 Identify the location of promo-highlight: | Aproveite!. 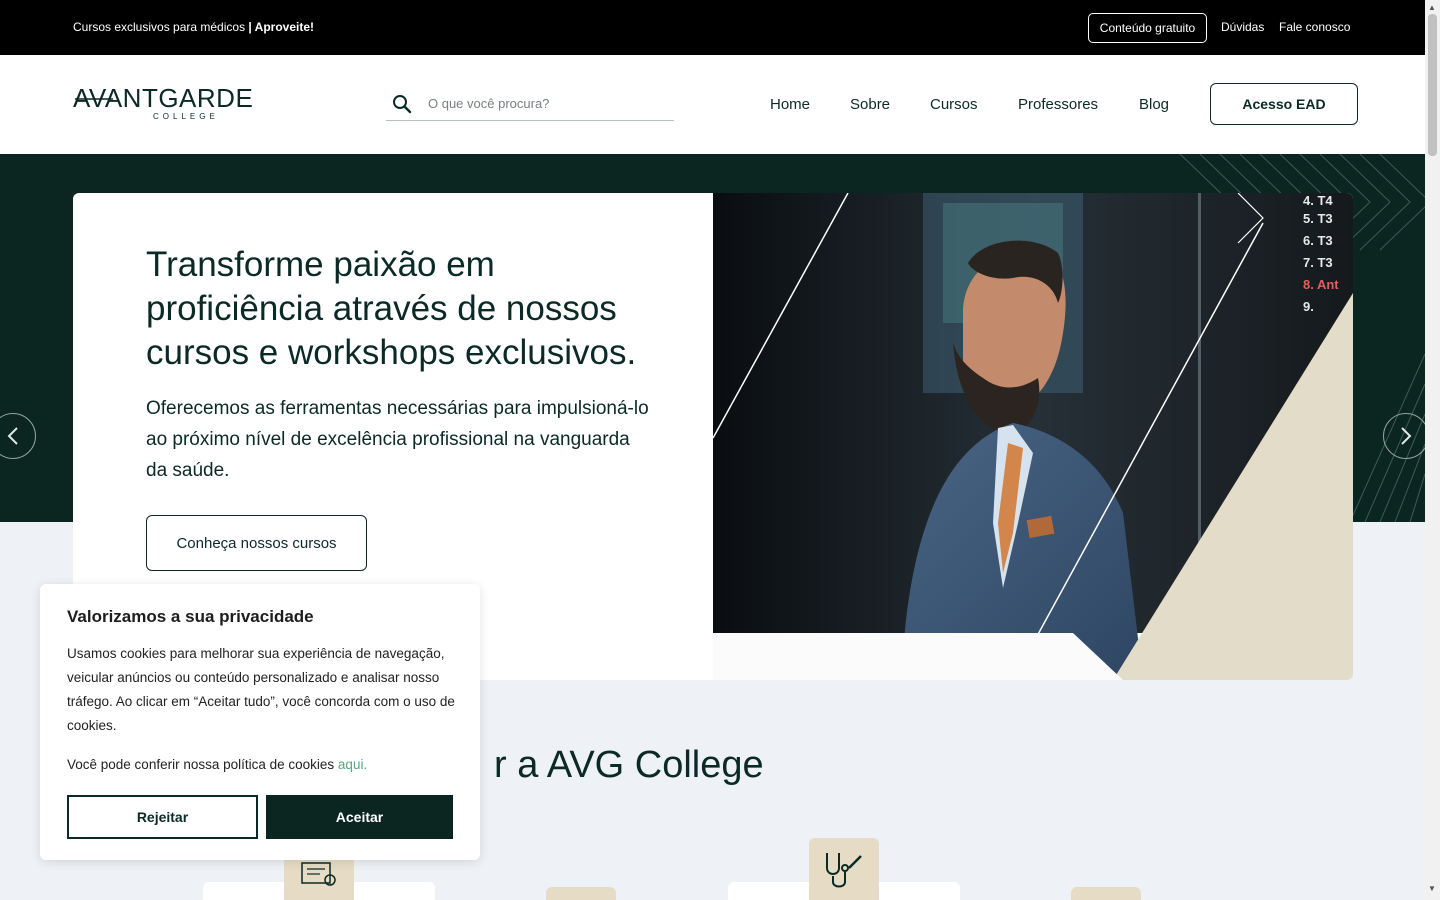
(281, 27).